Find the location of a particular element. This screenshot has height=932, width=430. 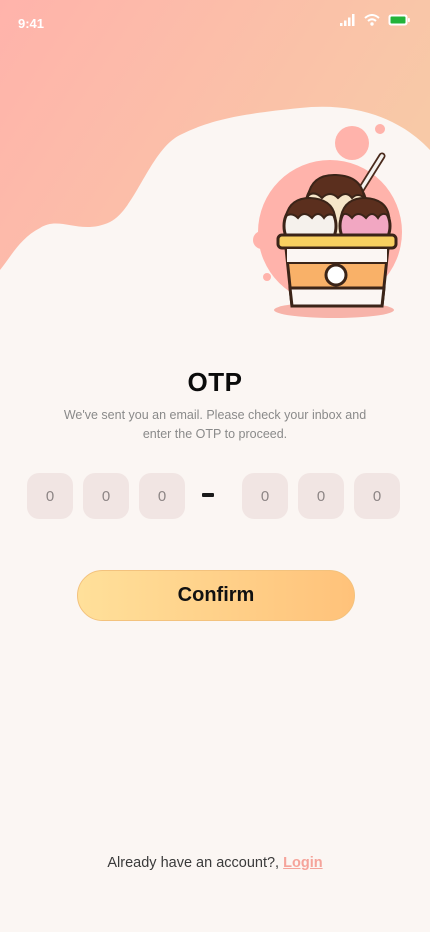

login-prompt-text: Already have an account?, is located at coordinates (193, 863).